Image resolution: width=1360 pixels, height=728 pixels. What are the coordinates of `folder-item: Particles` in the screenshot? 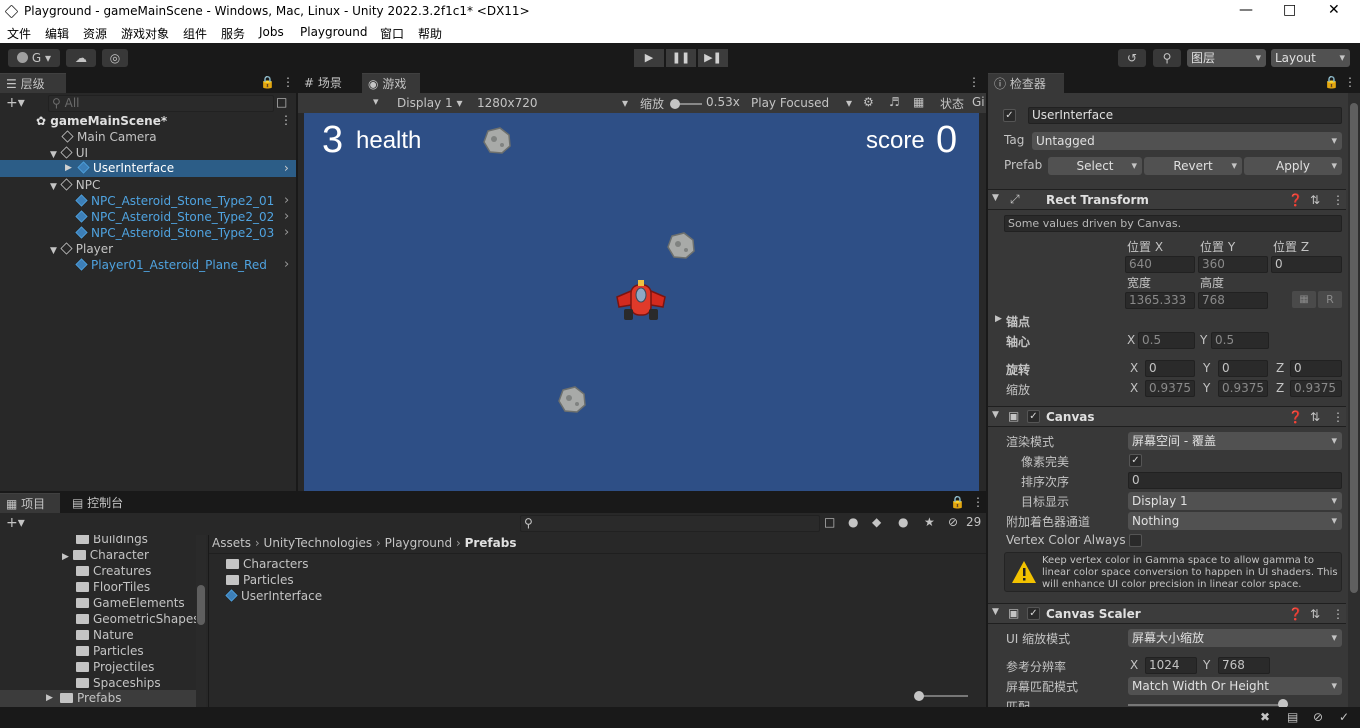 It's located at (110, 651).